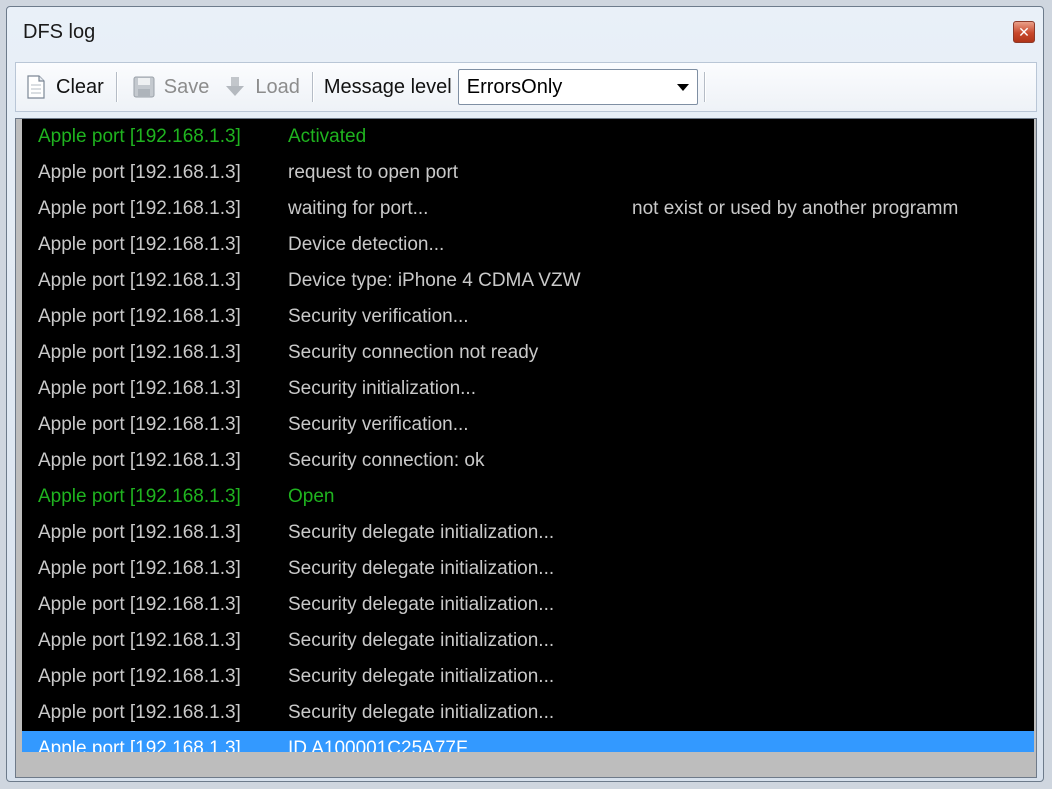 This screenshot has height=789, width=1052. Describe the element at coordinates (528, 137) in the screenshot. I see `log-row: Apple port [192.168.1.3] Activated` at that location.